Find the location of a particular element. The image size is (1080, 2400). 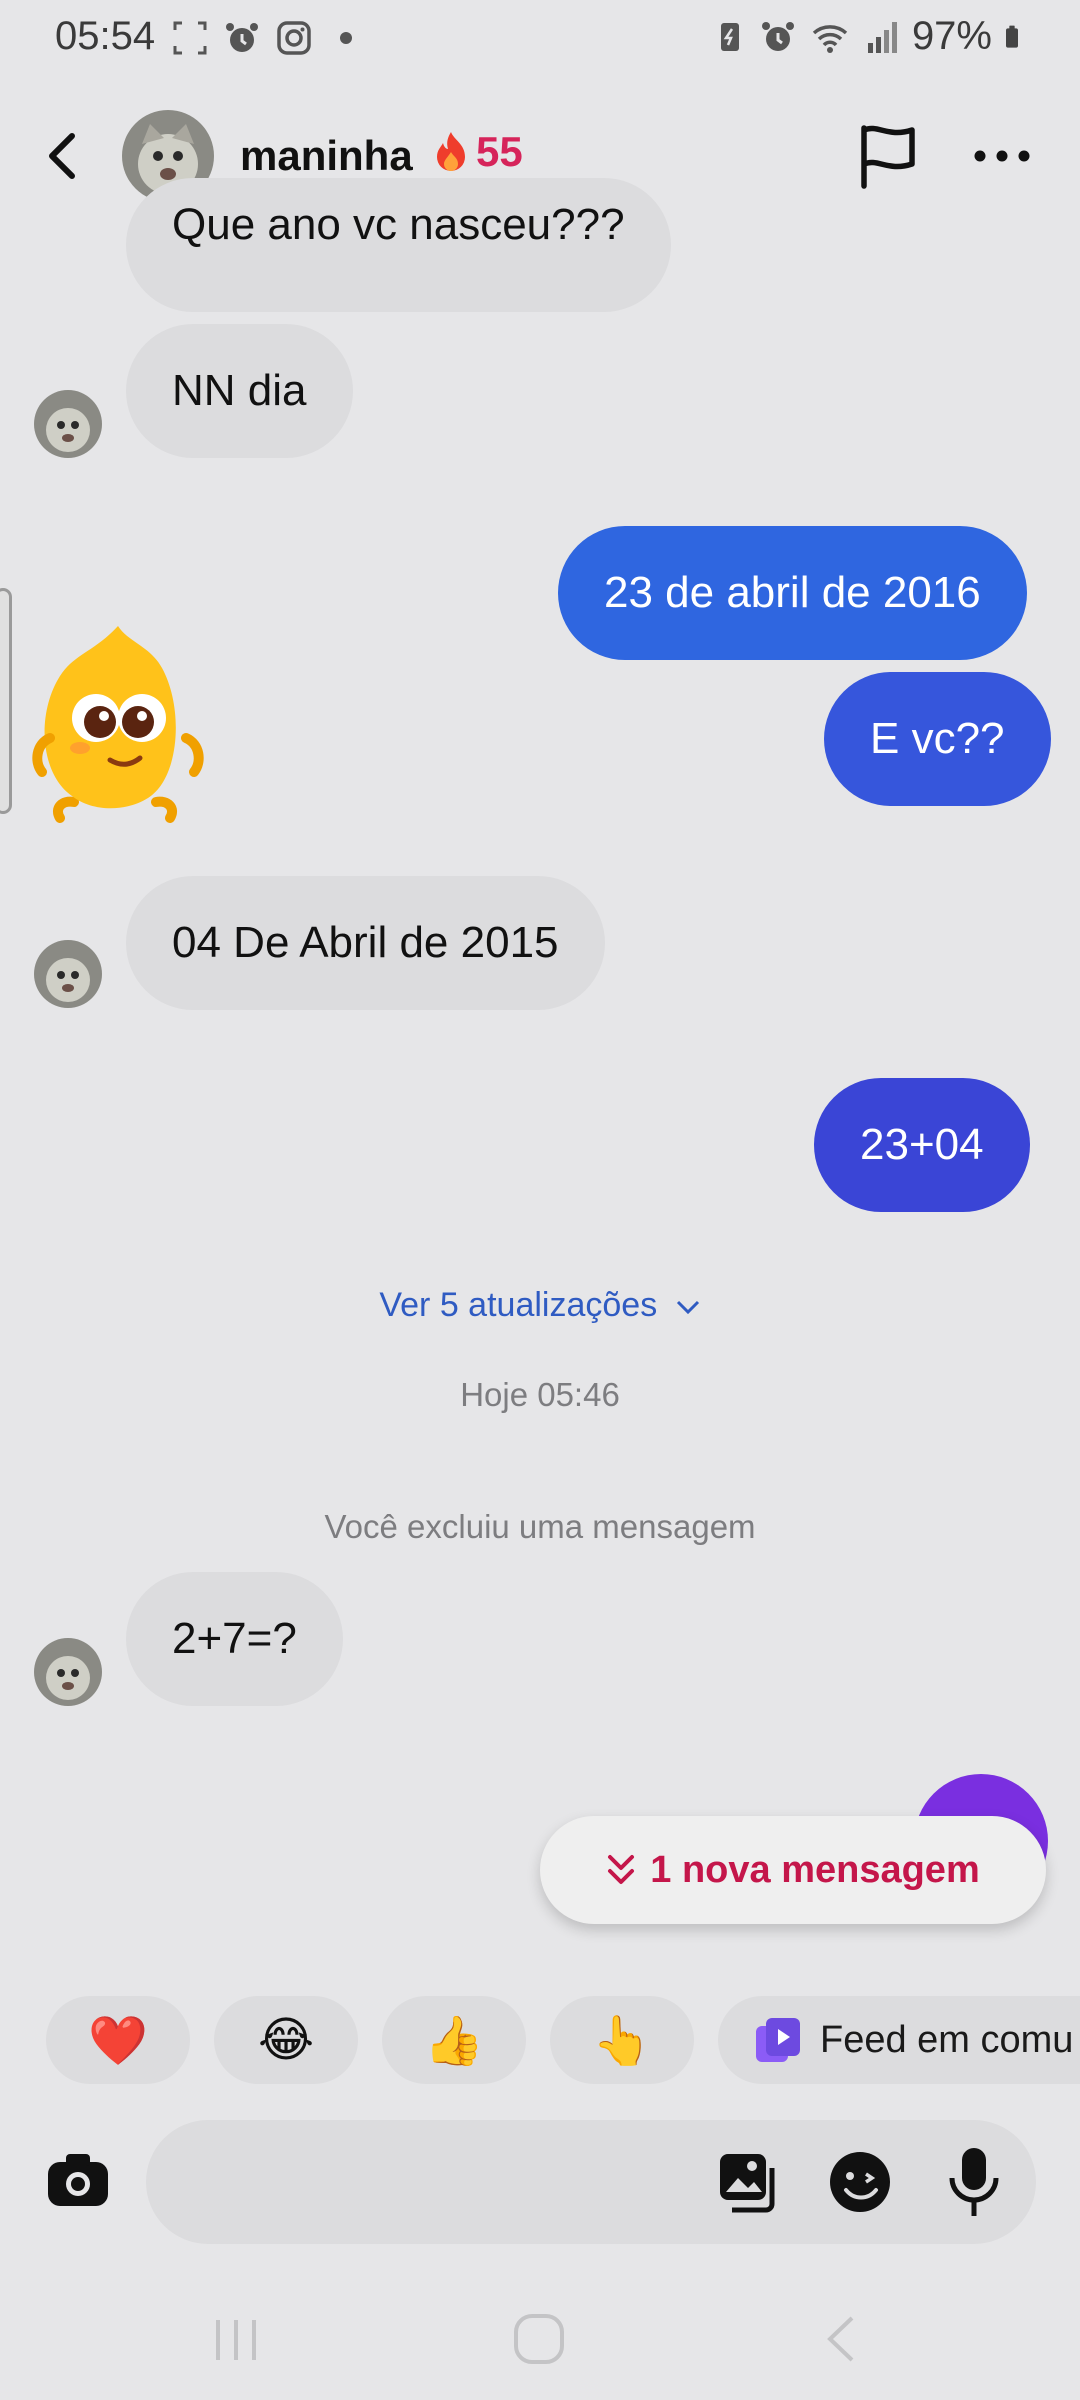

streak-badge: 55 is located at coordinates (477, 152).